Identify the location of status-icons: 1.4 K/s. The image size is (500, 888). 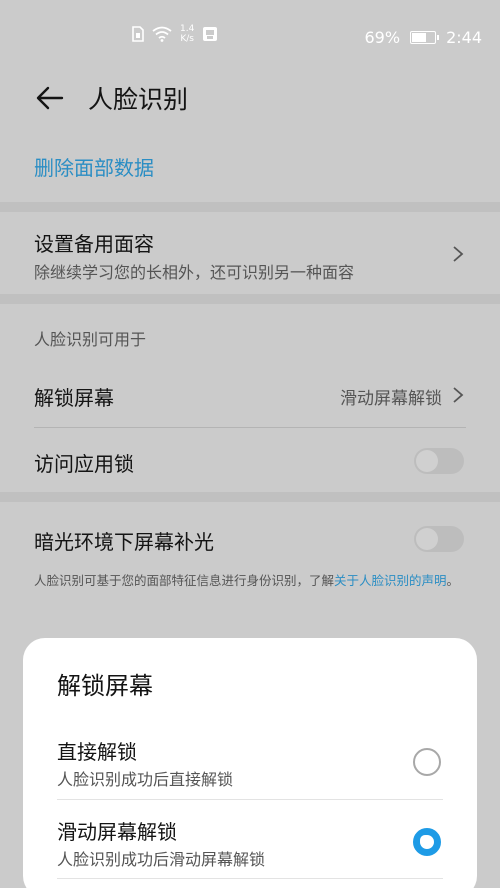
(175, 34).